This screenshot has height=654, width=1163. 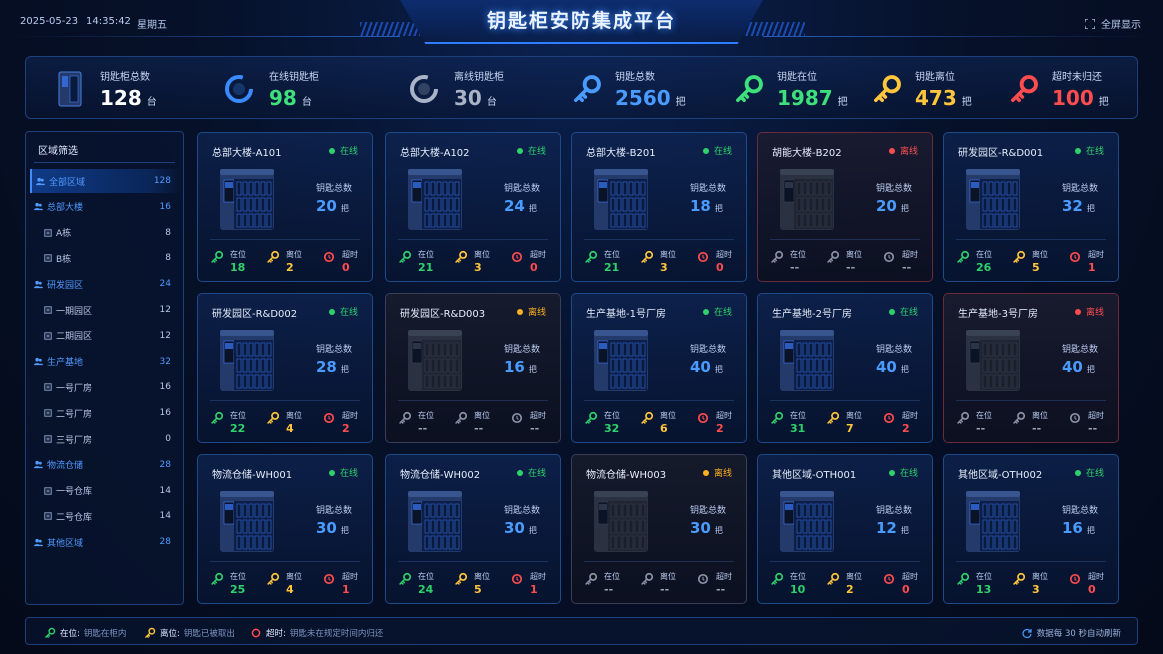 What do you see at coordinates (845, 207) in the screenshot?
I see `cabinet-card: 胡能大楼-B202 离线 钥匙总数 20 把在位 -- 离位 -- 超时 --` at bounding box center [845, 207].